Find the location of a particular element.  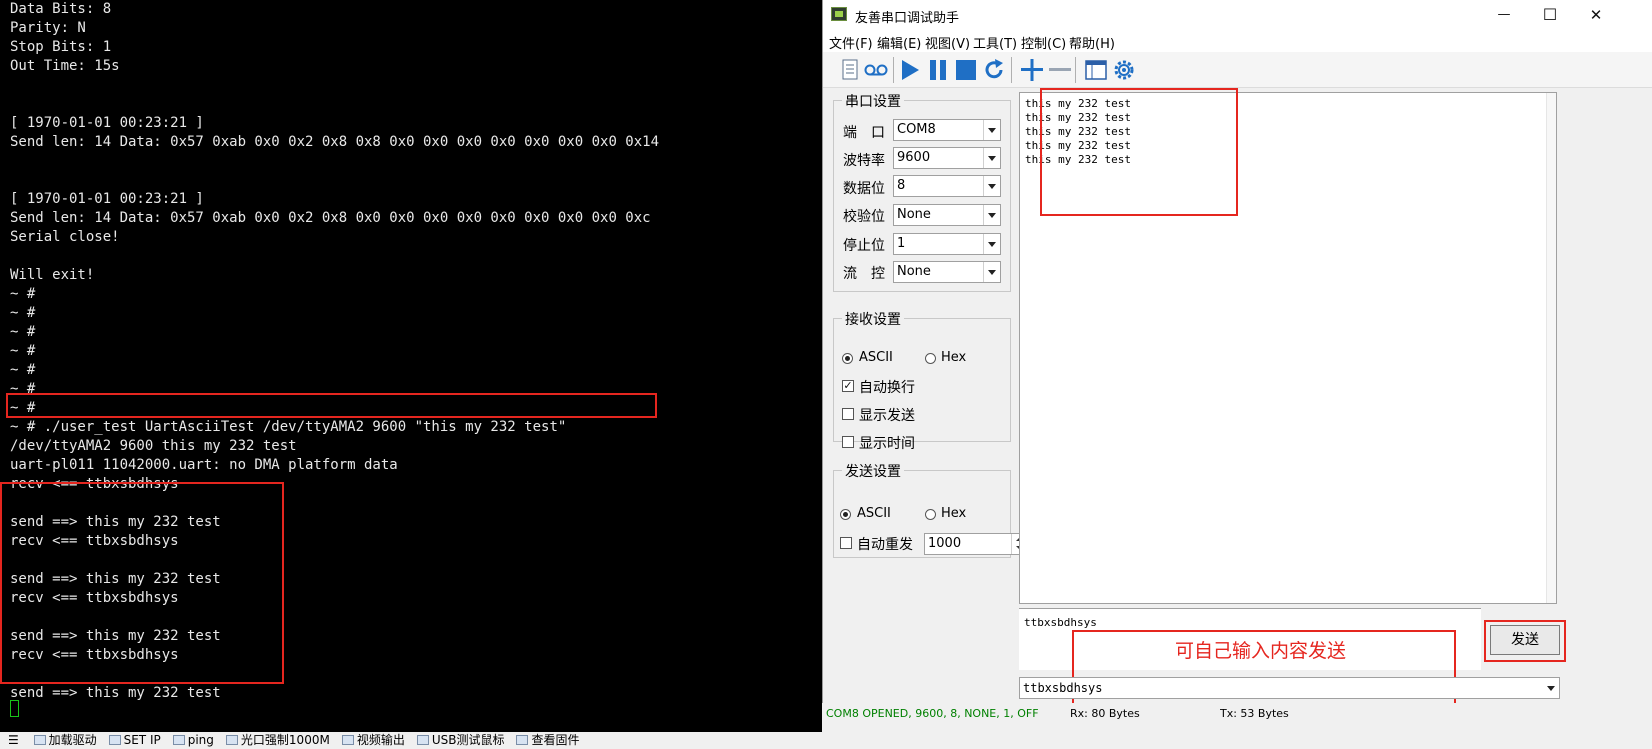

quick-command-button: 视频输出 is located at coordinates (371, 740).